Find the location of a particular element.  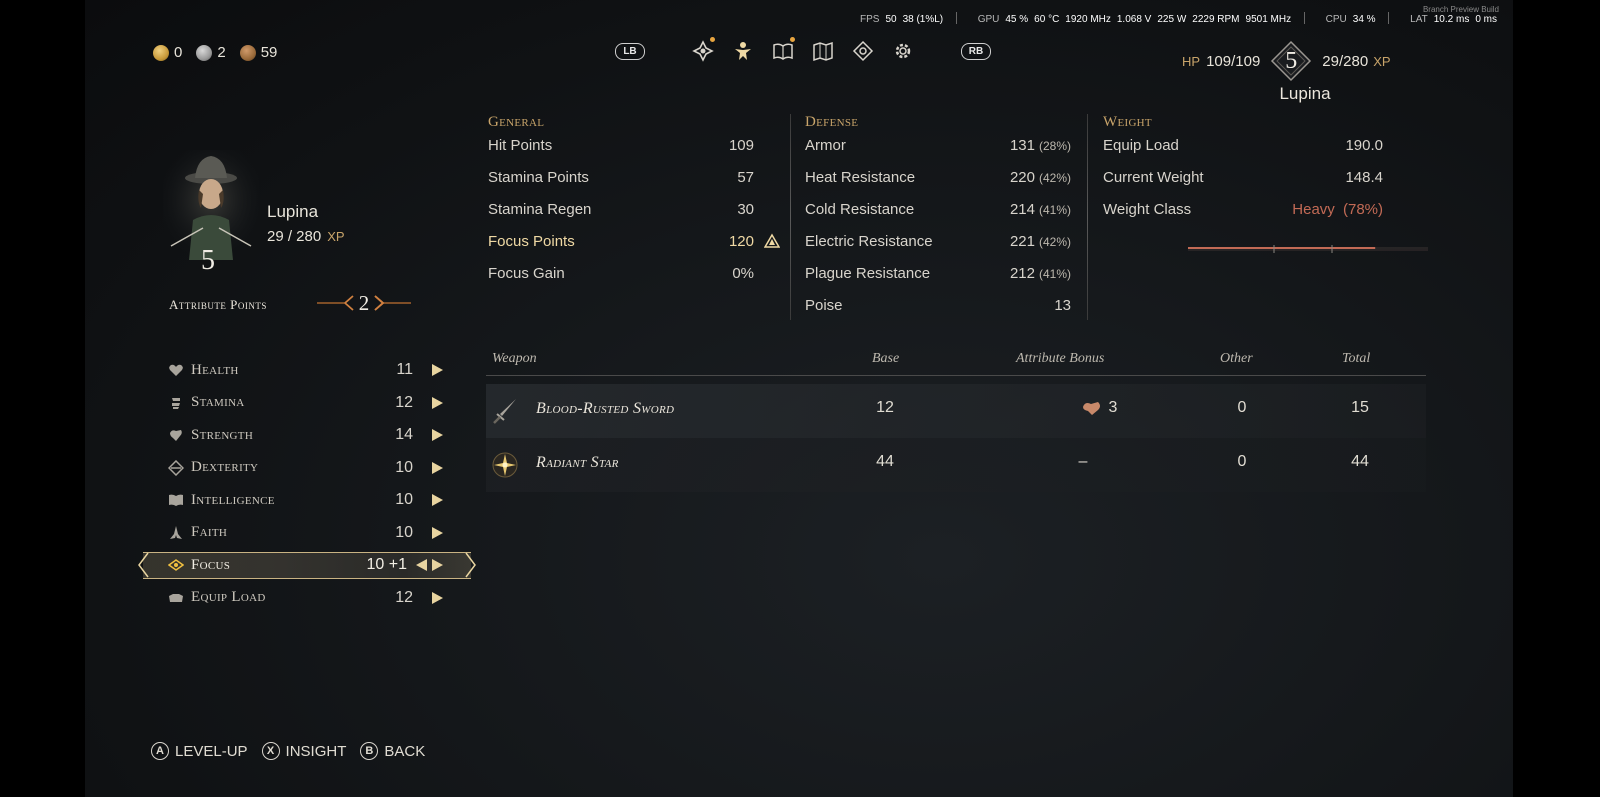

attribute-row-intelligence: Intelligence 10 is located at coordinates (313, 500).